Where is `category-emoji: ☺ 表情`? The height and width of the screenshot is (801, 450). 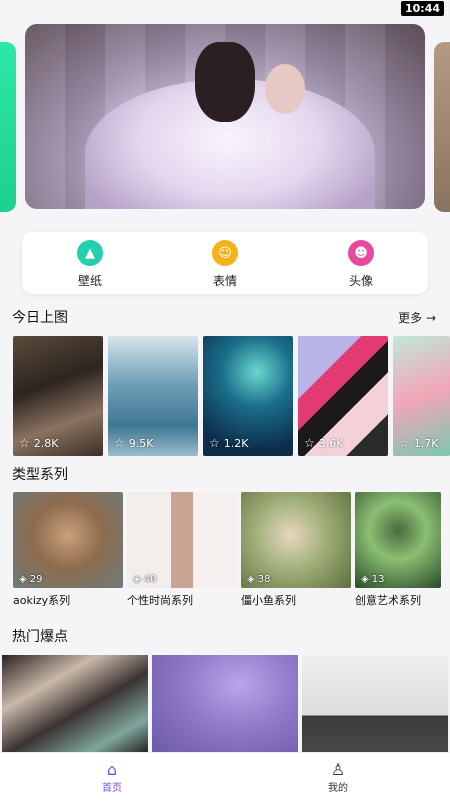
category-emoji: ☺ 表情 is located at coordinates (225, 264).